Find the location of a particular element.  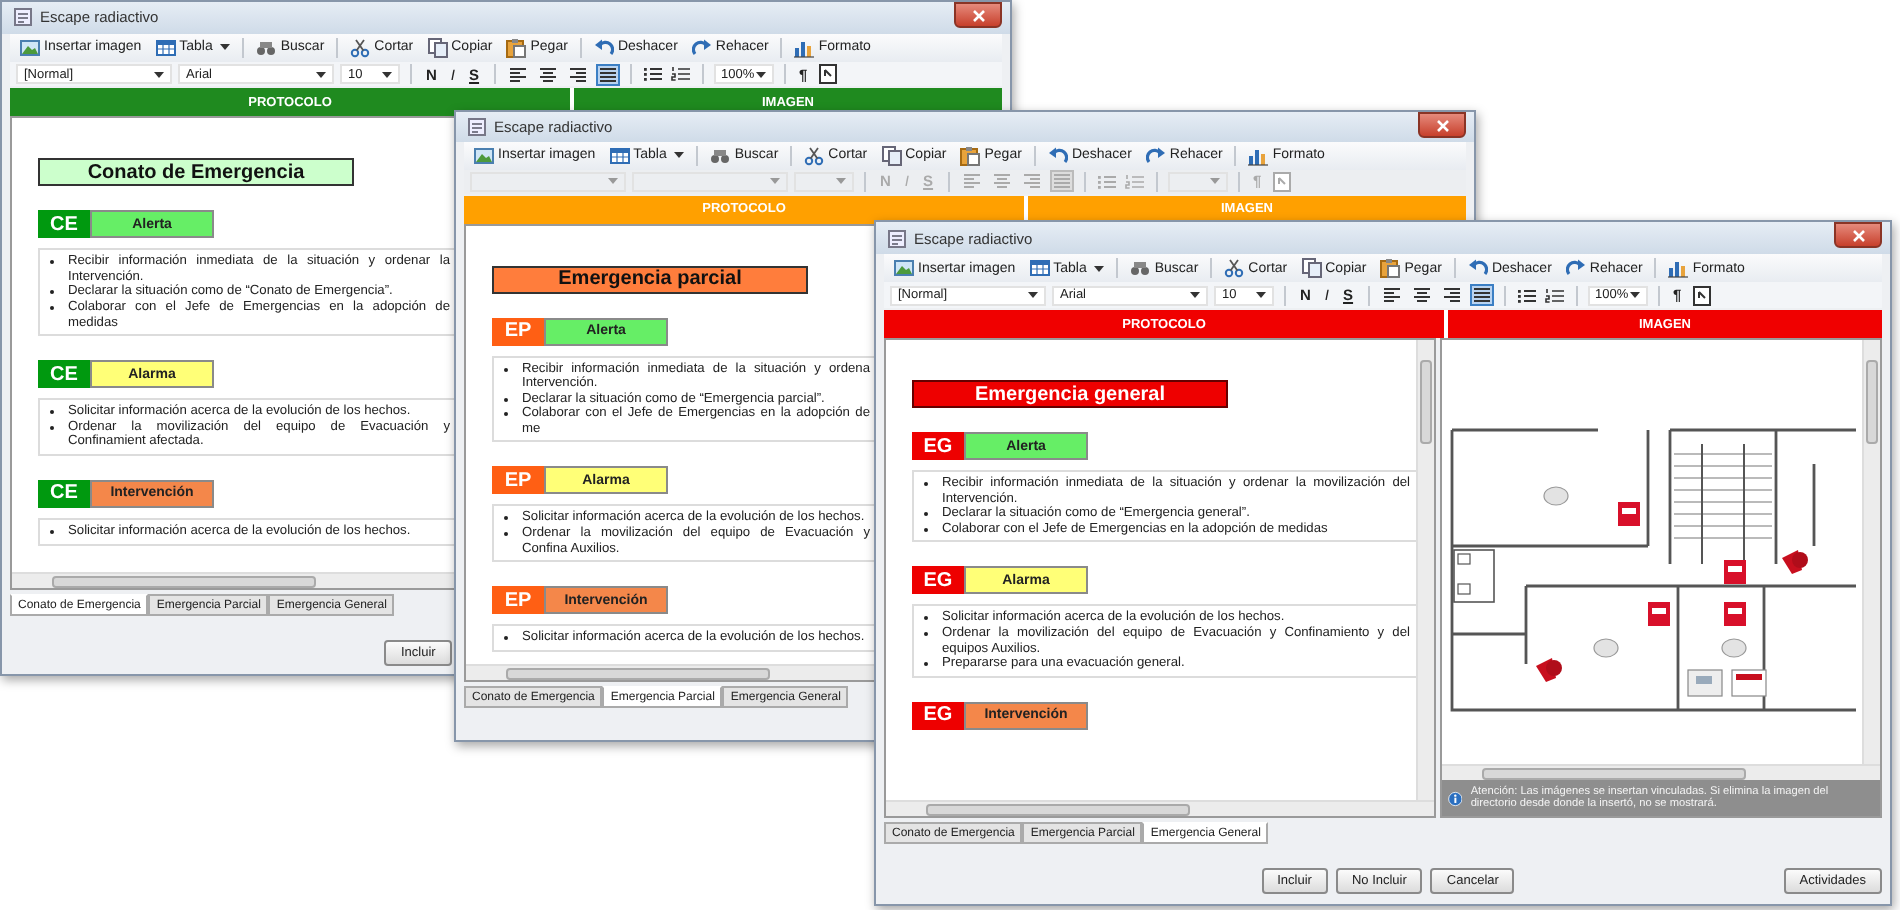

heading-banner: Emergencia parcial is located at coordinates (650, 279).